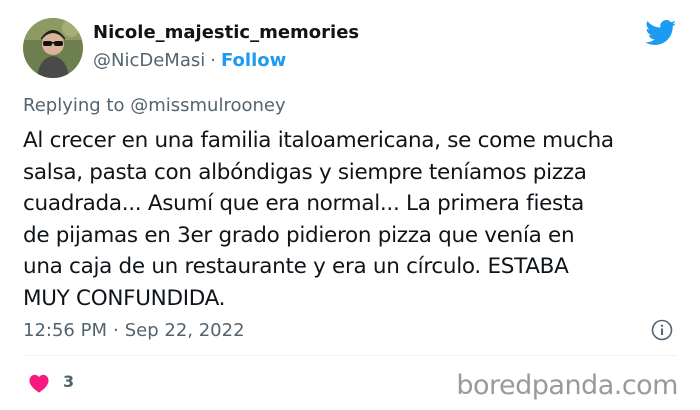  What do you see at coordinates (226, 32) in the screenshot?
I see `display-name: Nicole_majestic_memories` at bounding box center [226, 32].